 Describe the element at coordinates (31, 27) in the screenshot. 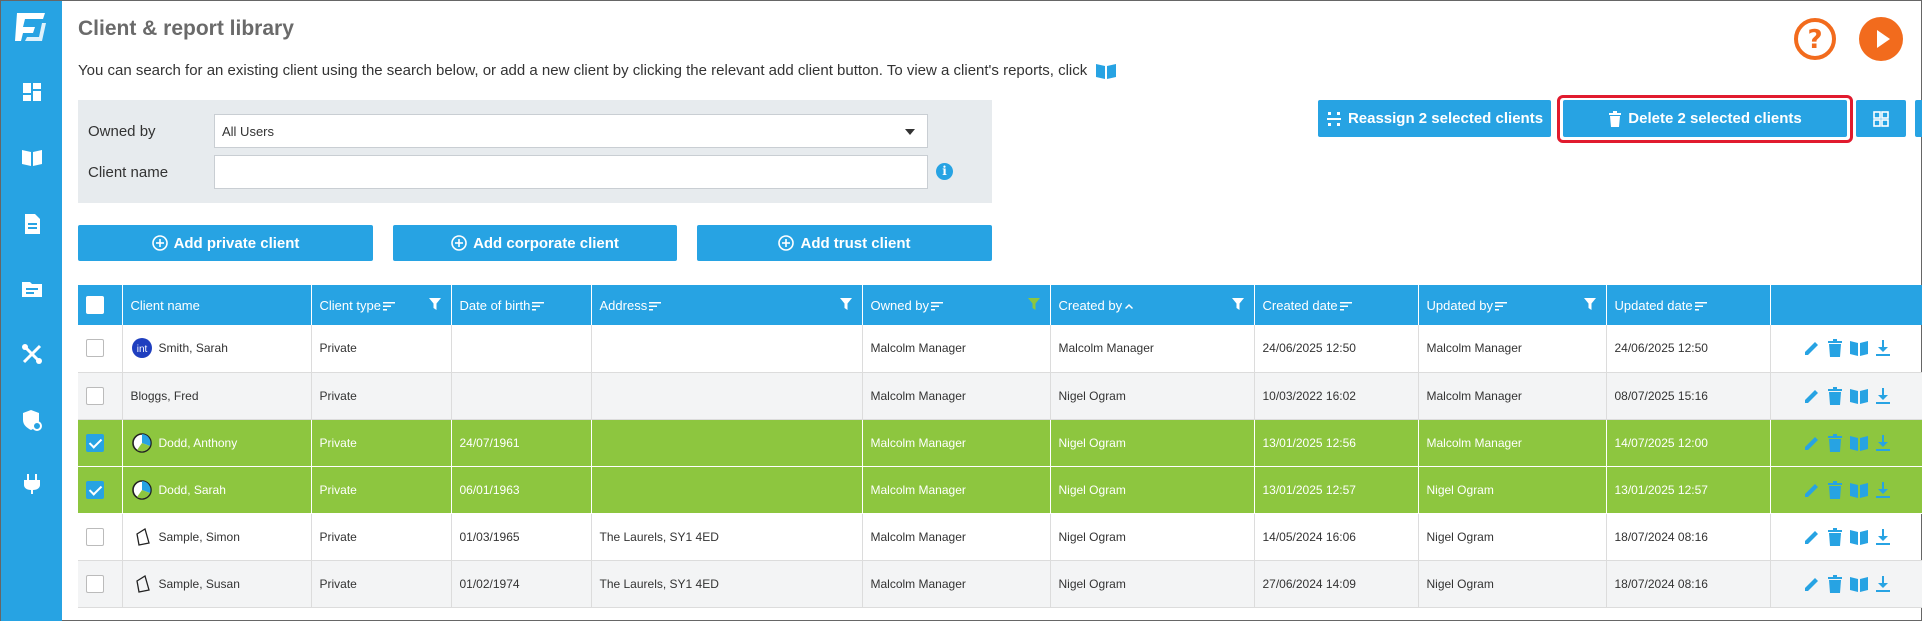

I see `app-logo-icon` at that location.